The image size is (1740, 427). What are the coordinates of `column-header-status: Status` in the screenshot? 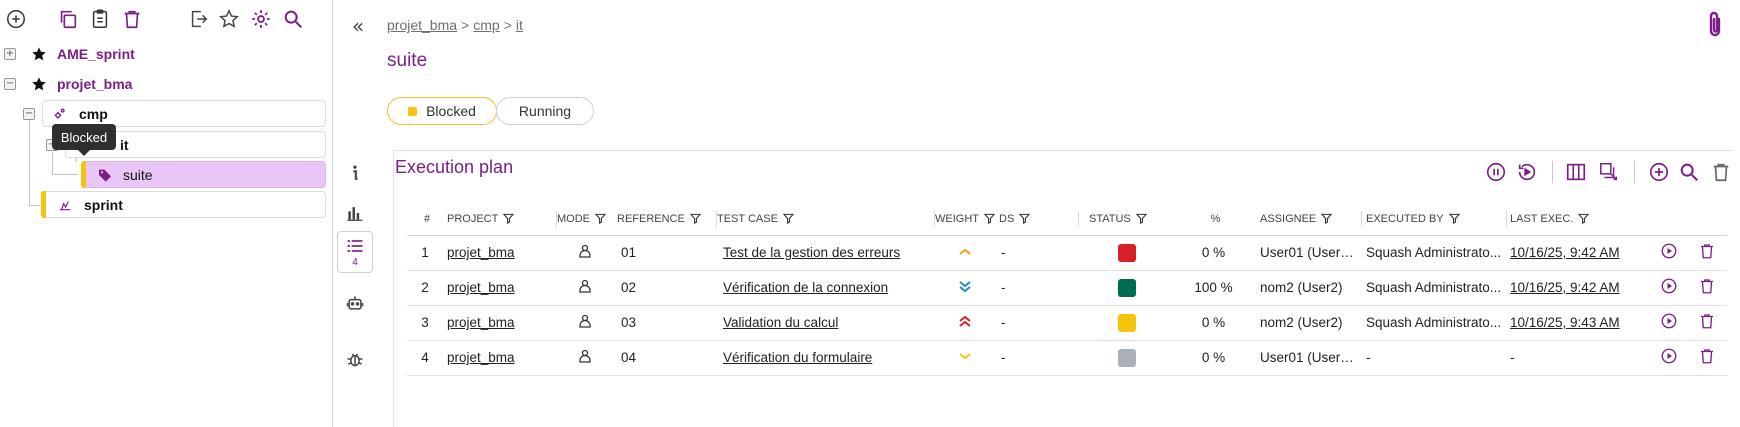 It's located at (1129, 219).